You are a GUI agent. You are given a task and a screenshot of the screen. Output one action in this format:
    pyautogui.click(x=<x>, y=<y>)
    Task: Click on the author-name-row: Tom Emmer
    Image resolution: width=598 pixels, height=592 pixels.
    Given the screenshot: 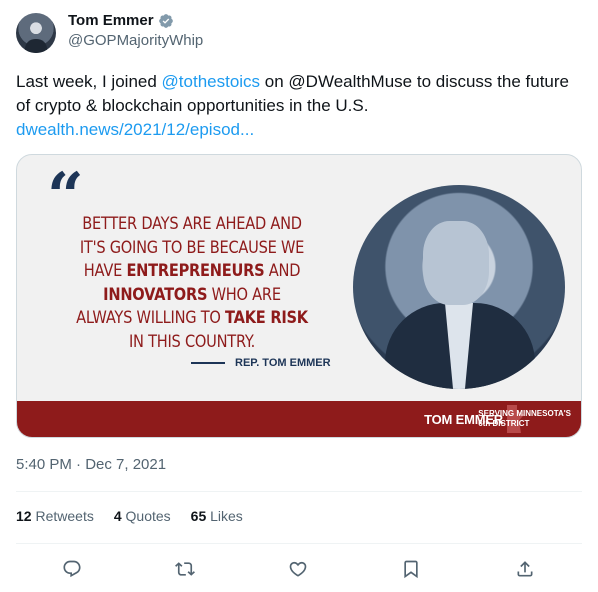 What is the action you would take?
    pyautogui.click(x=121, y=20)
    